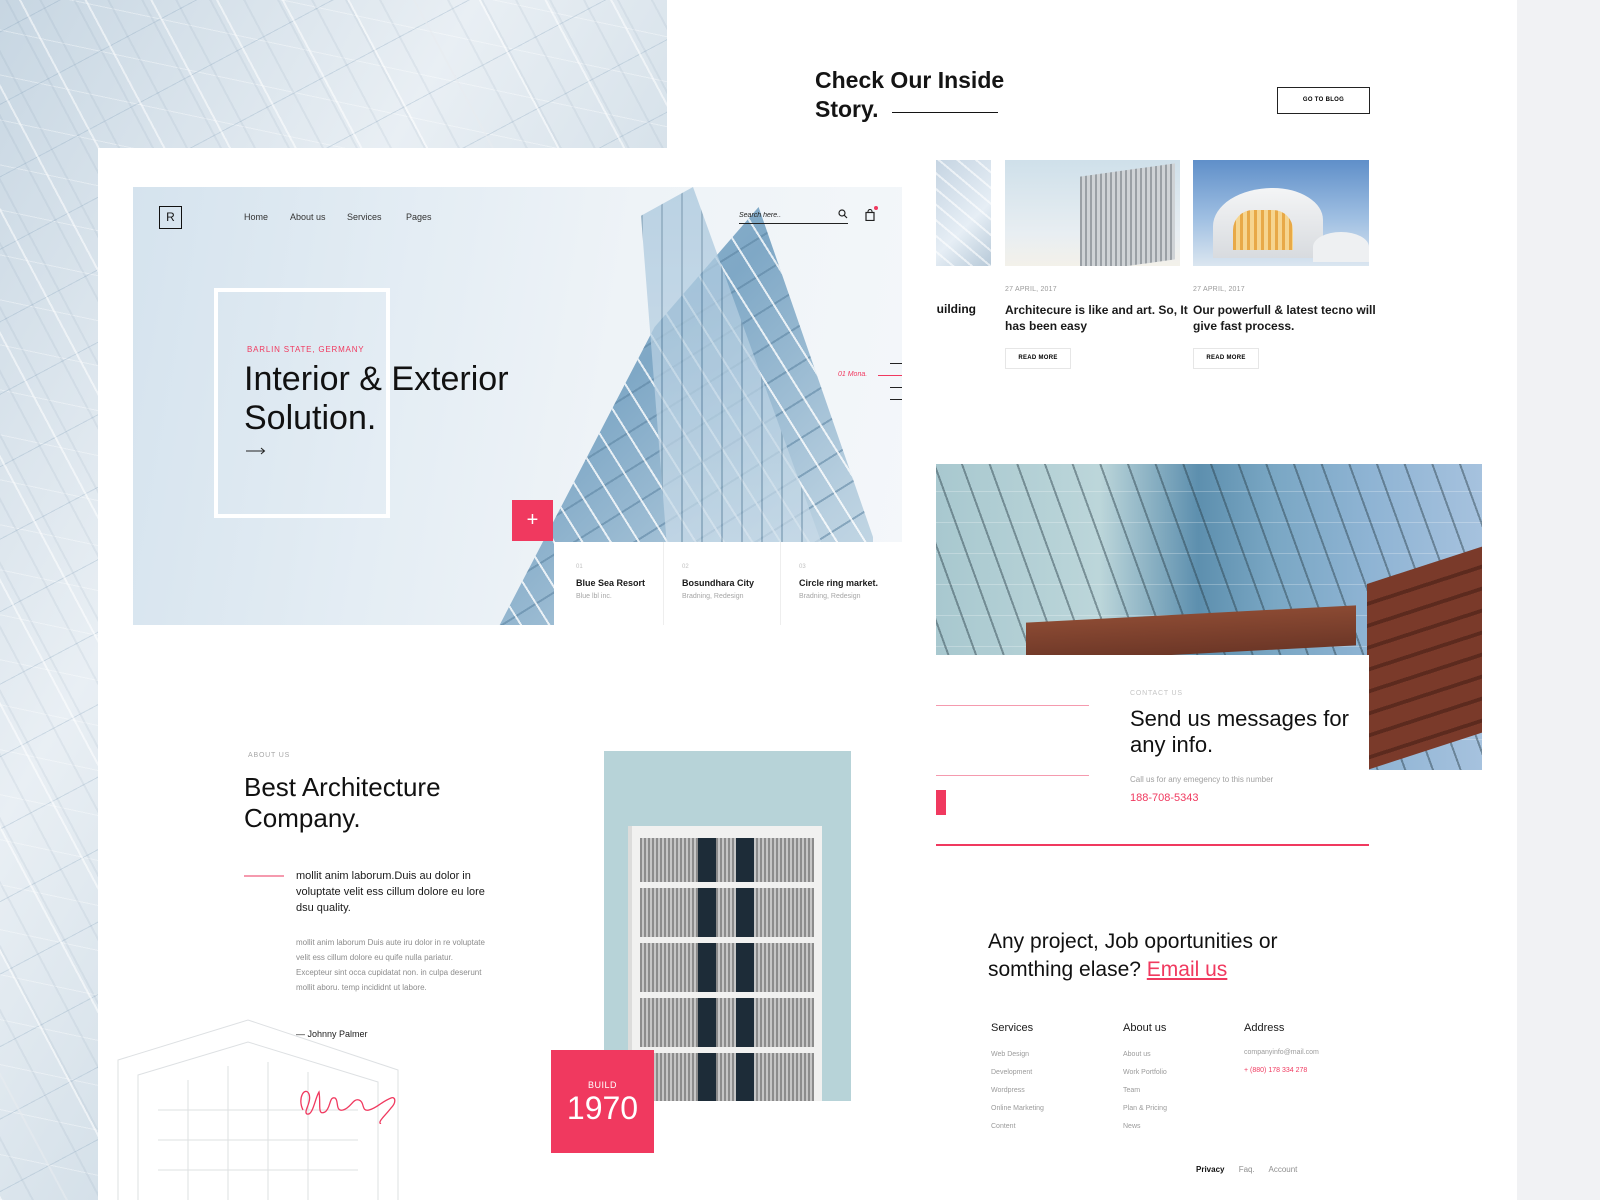 The image size is (1600, 1200). What do you see at coordinates (1264, 1028) in the screenshot?
I see `footer-column-title-address: Address` at bounding box center [1264, 1028].